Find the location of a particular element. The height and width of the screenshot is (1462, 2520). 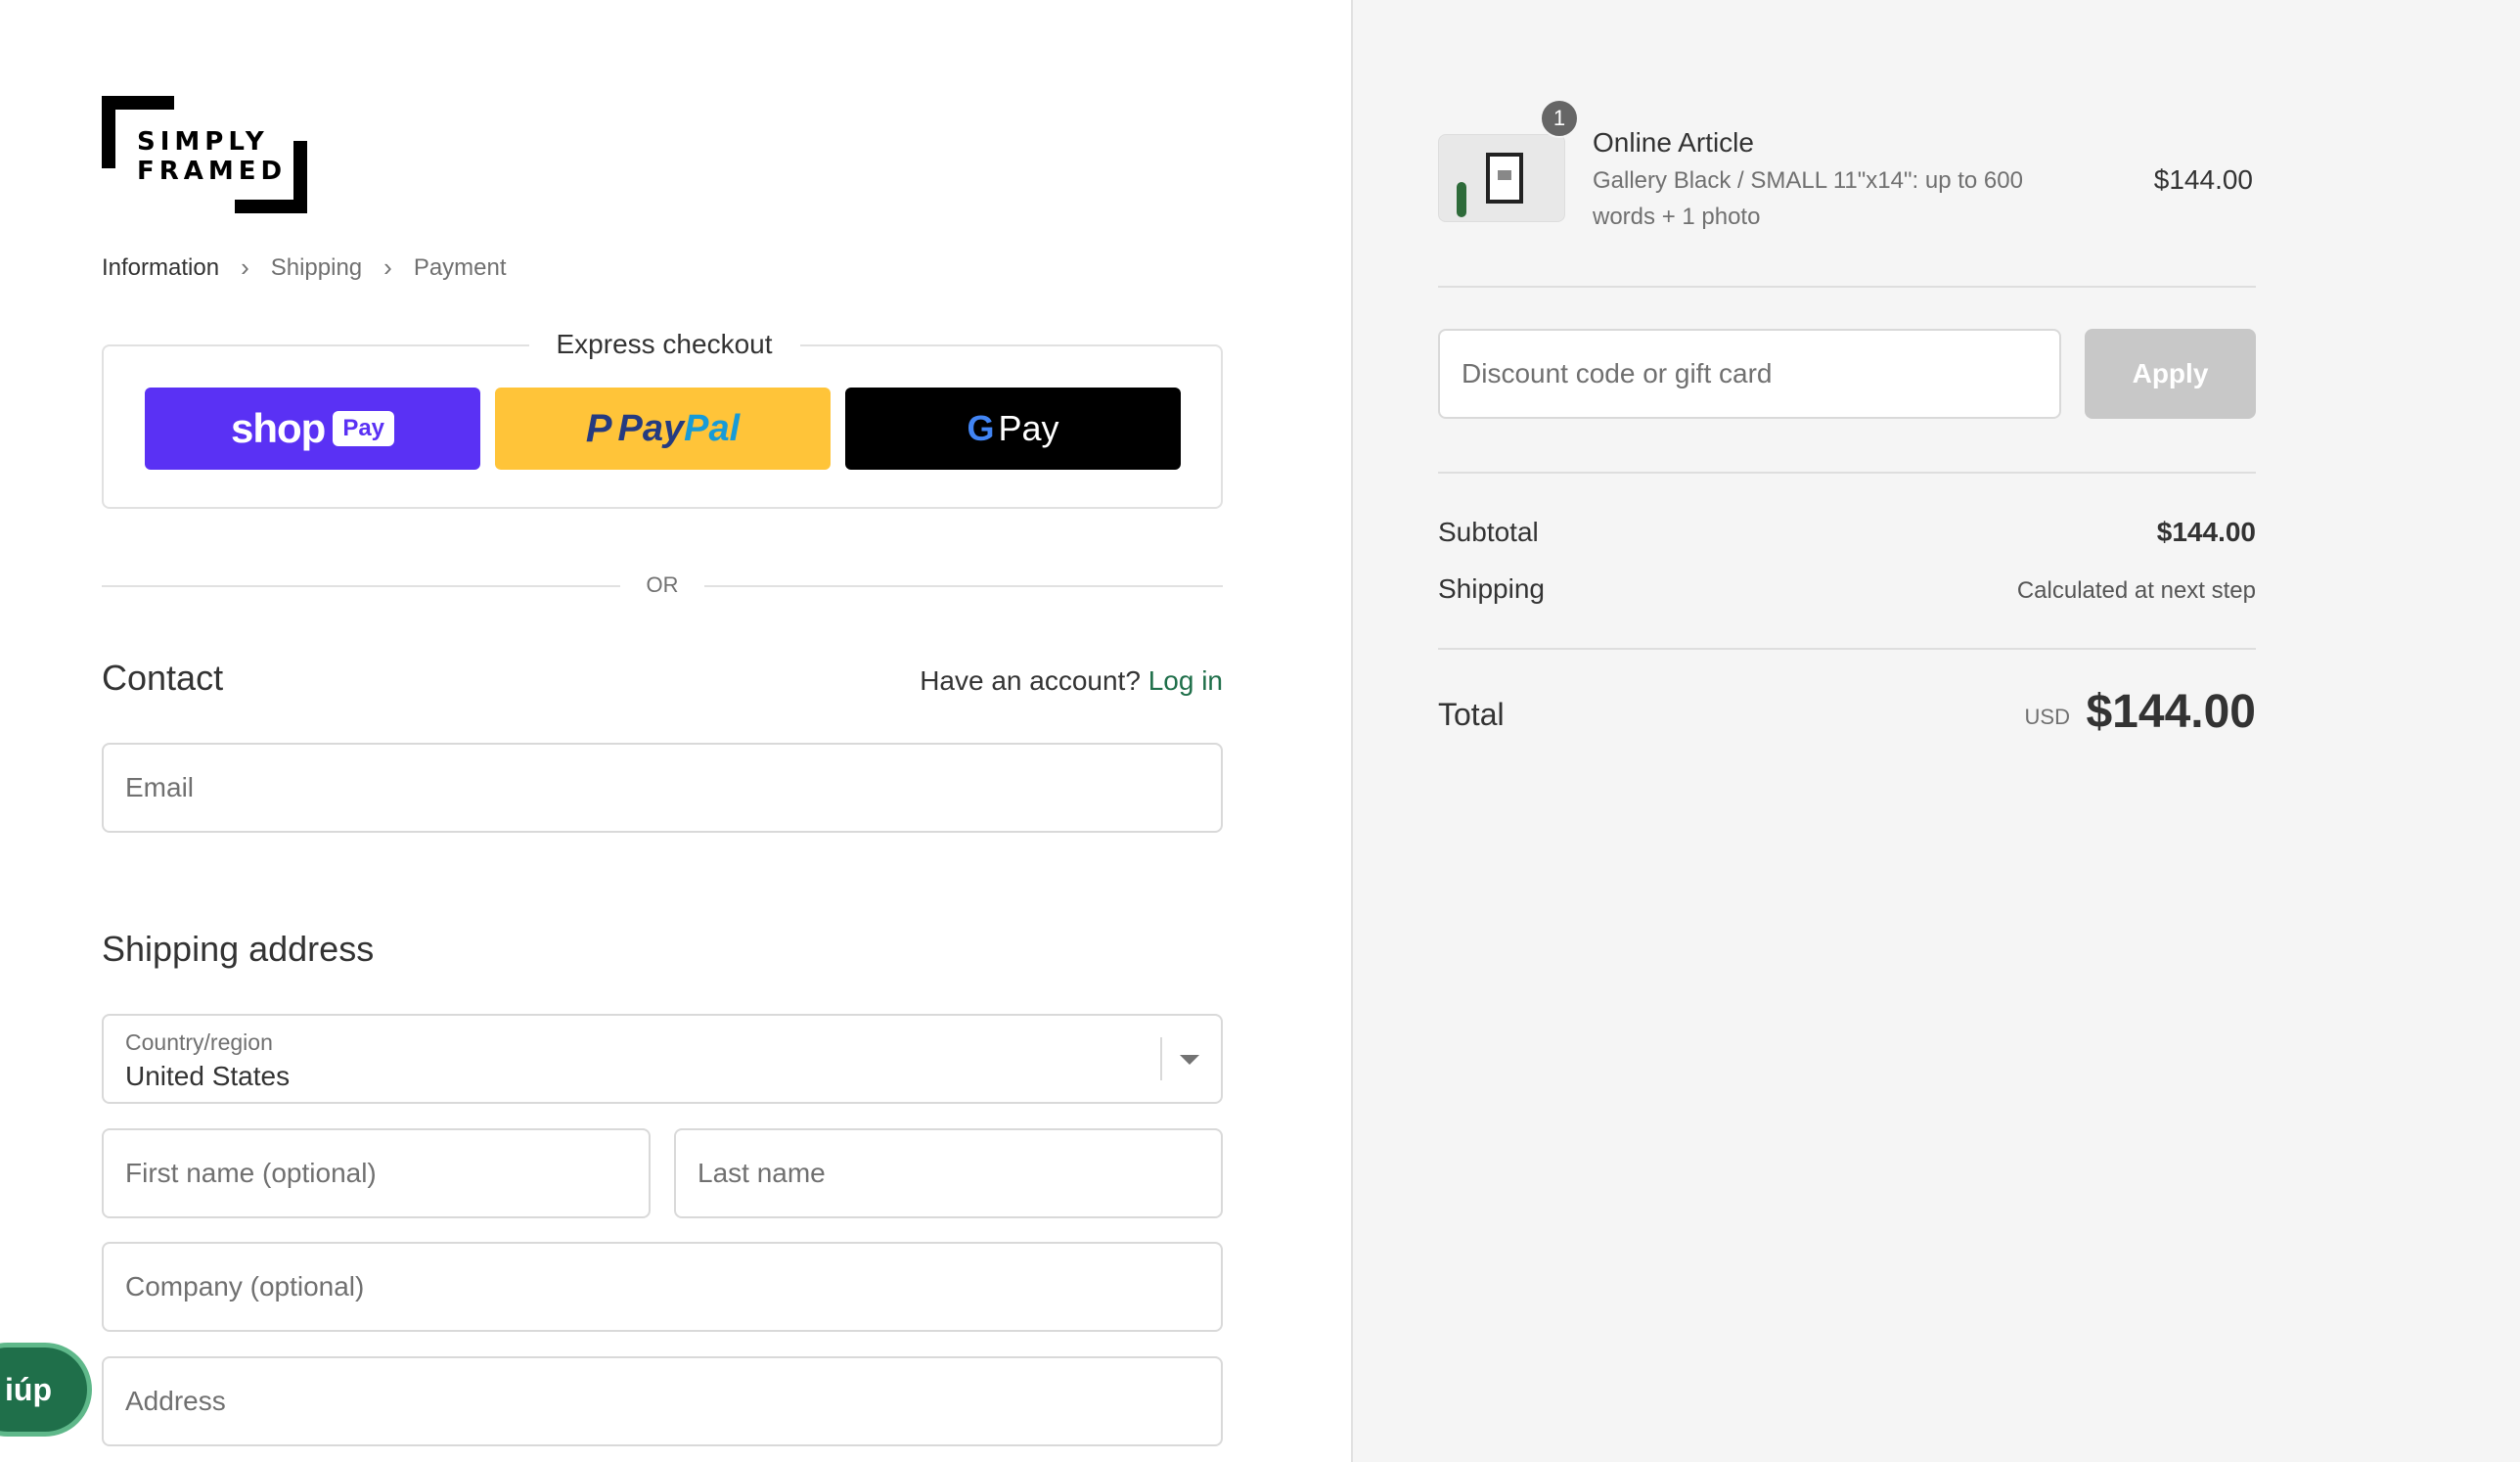

shop-pay-button: shop Pay is located at coordinates (312, 429).